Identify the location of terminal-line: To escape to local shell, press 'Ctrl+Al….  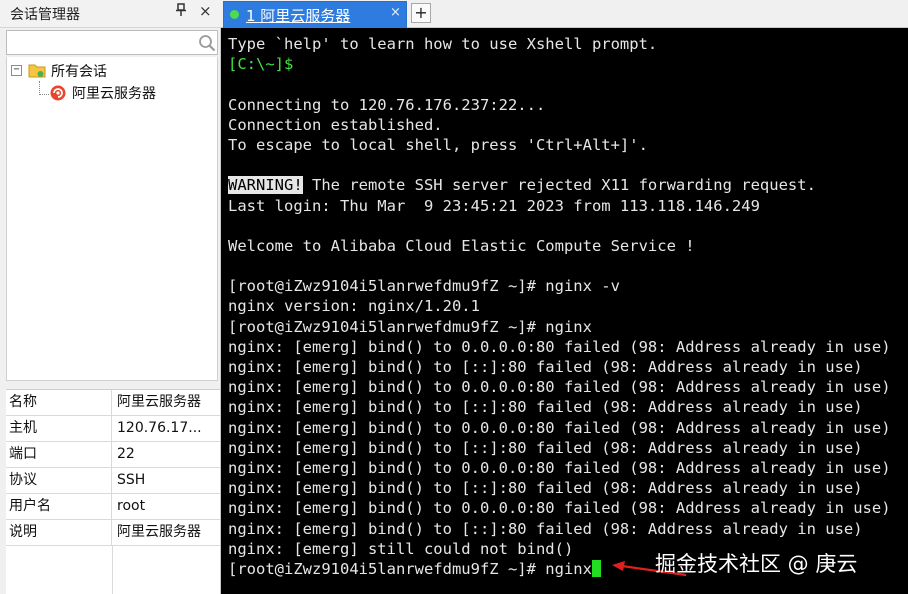
(438, 144).